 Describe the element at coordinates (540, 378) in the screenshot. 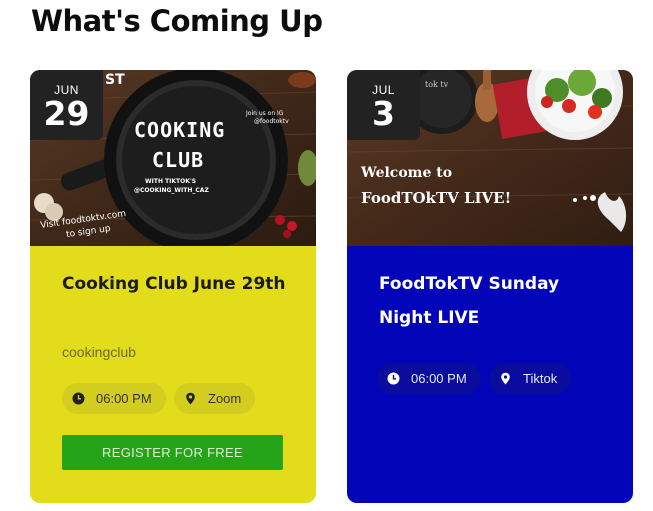

I see `event-location: Tiktok` at that location.